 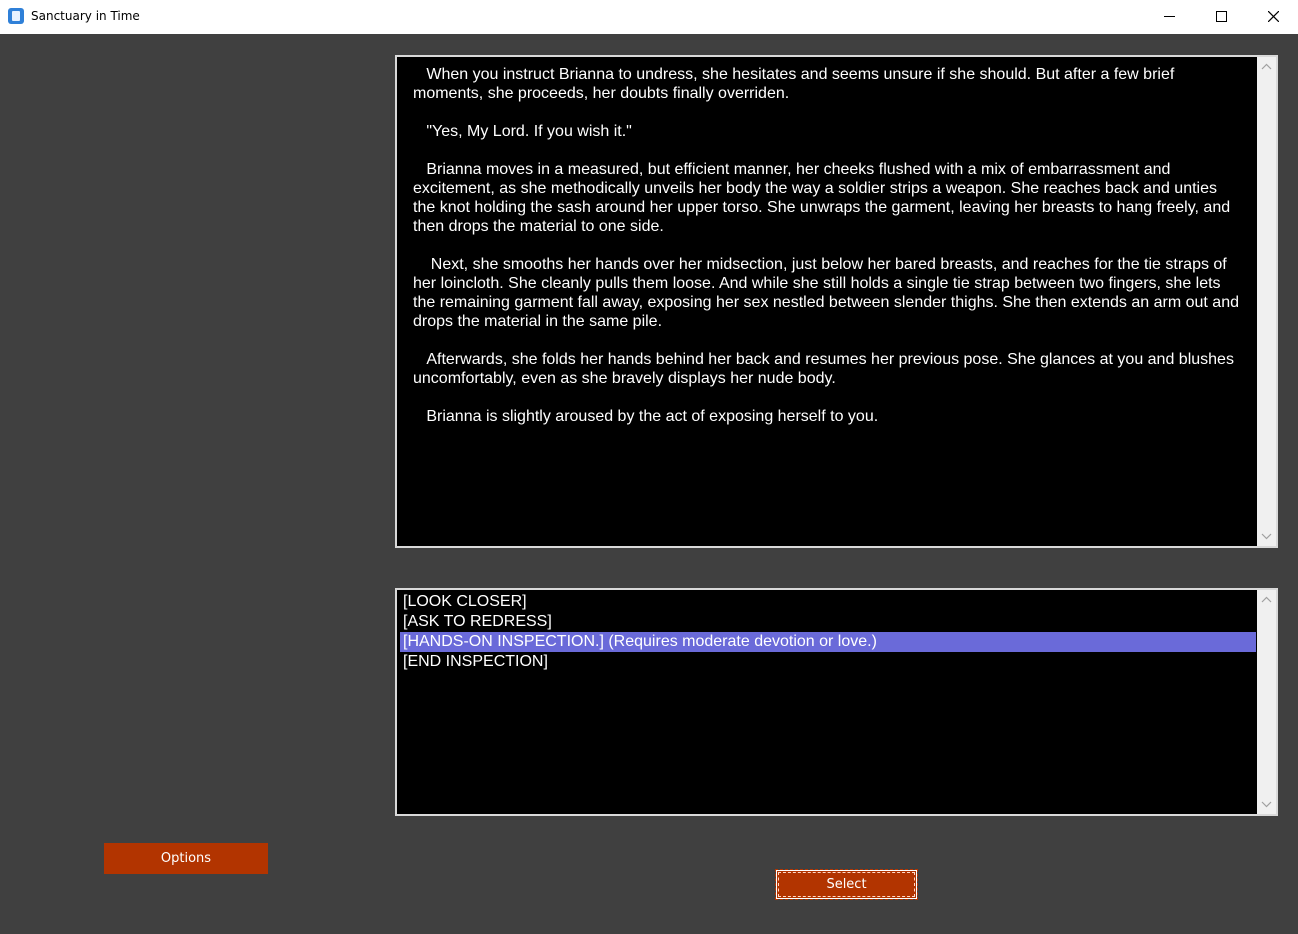 What do you see at coordinates (186, 858) in the screenshot?
I see `options-button: Options` at bounding box center [186, 858].